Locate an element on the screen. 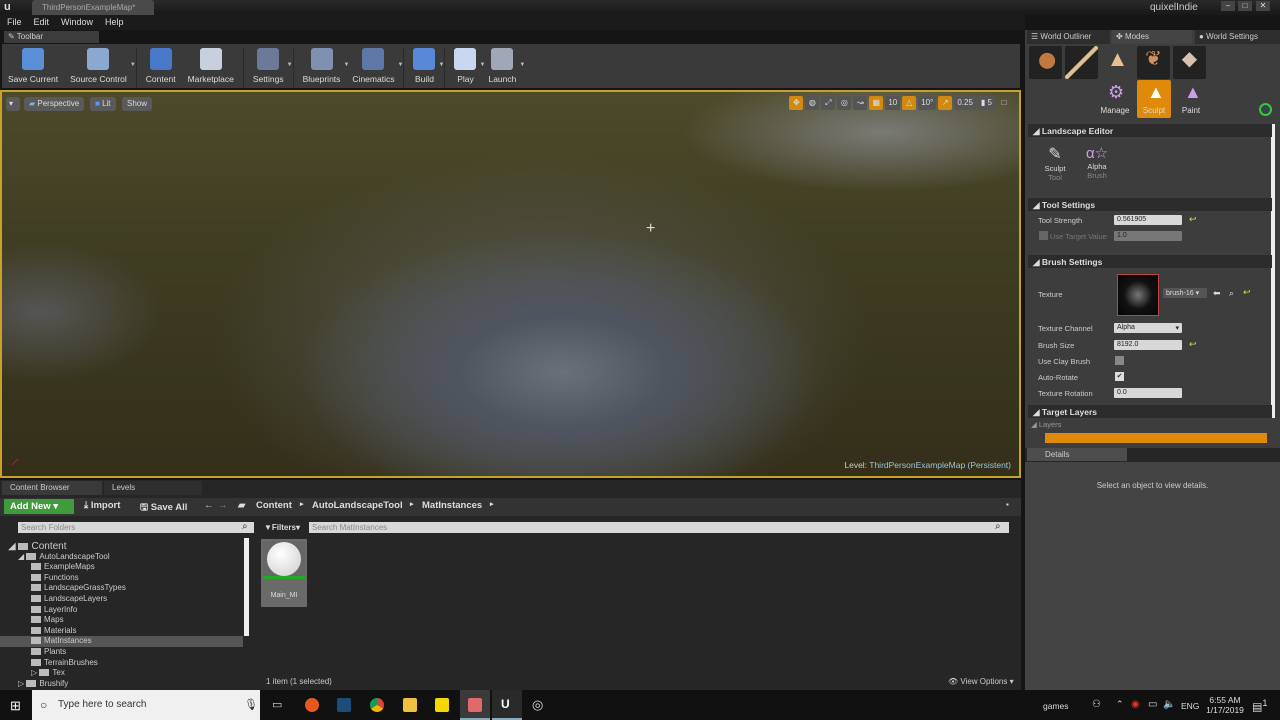 This screenshot has width=1280, height=720. folder-item: MatInstances is located at coordinates (121, 641).